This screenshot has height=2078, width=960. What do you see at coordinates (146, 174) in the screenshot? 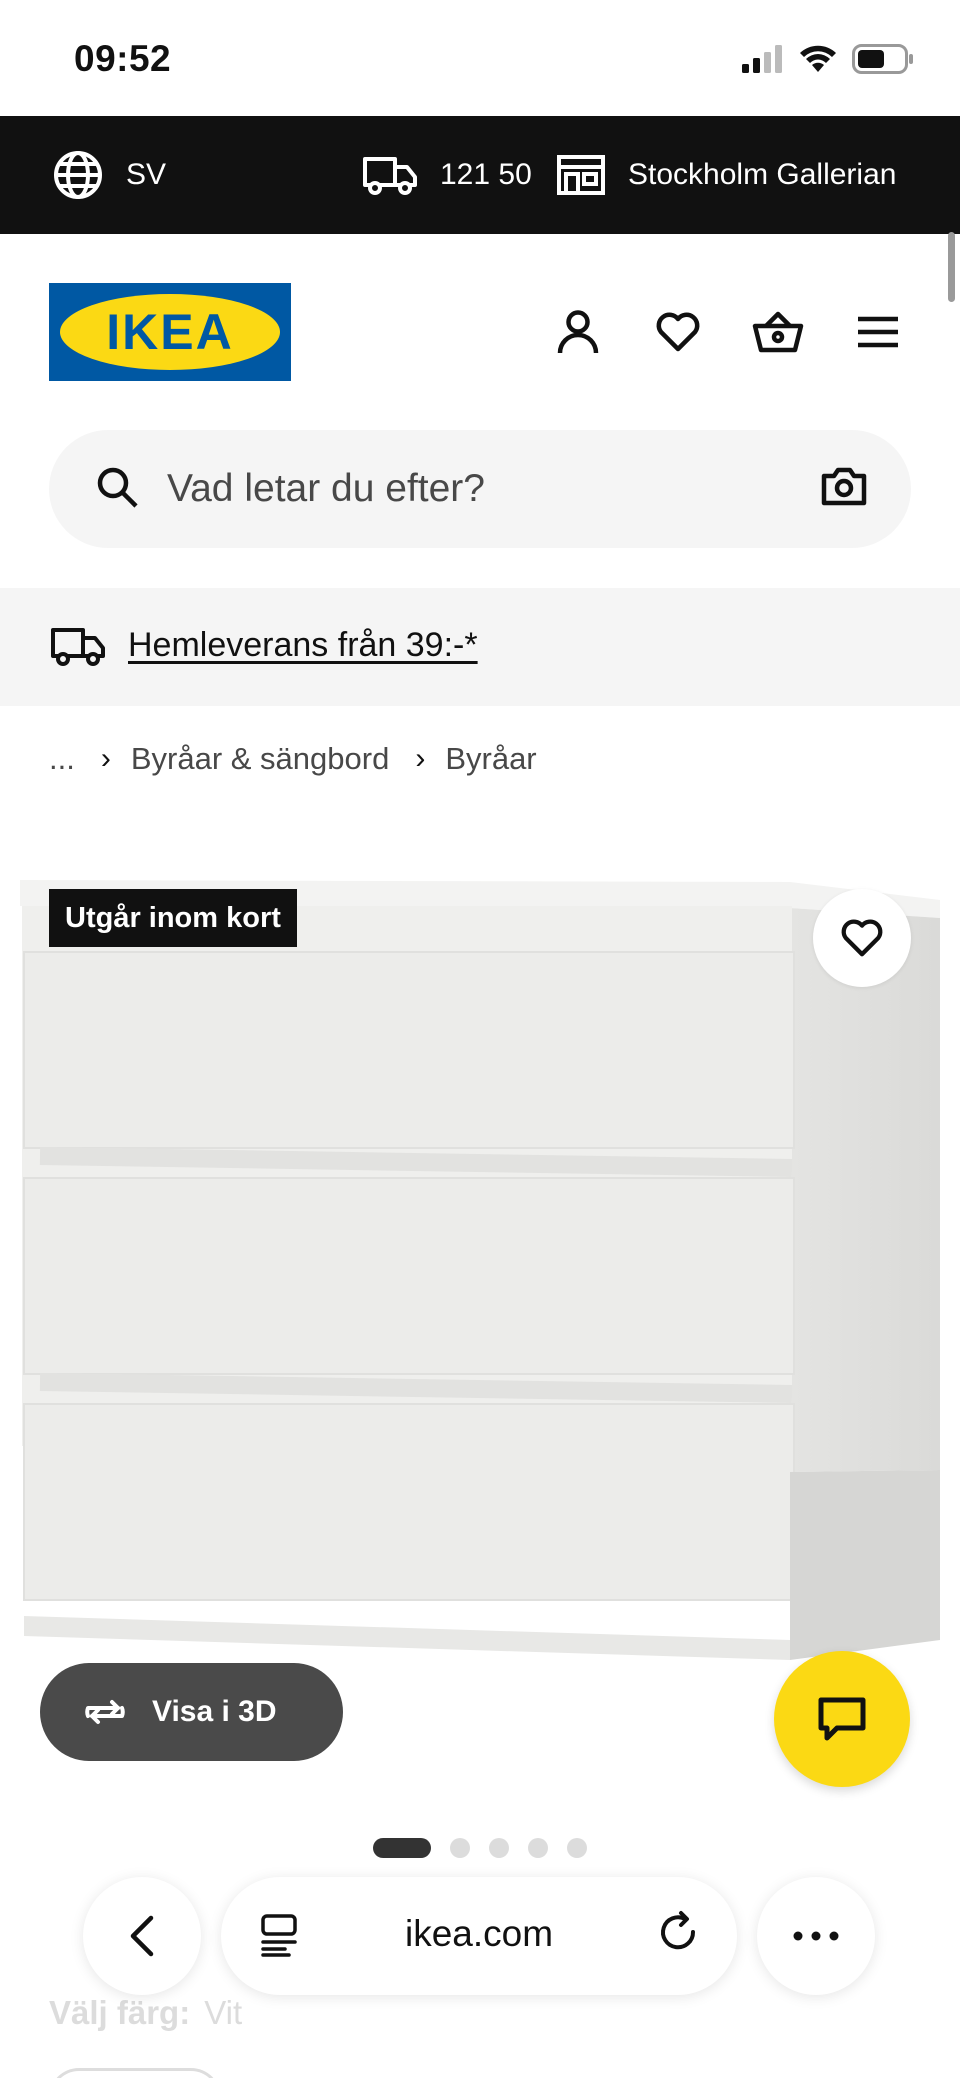
I see `language-label: SV` at bounding box center [146, 174].